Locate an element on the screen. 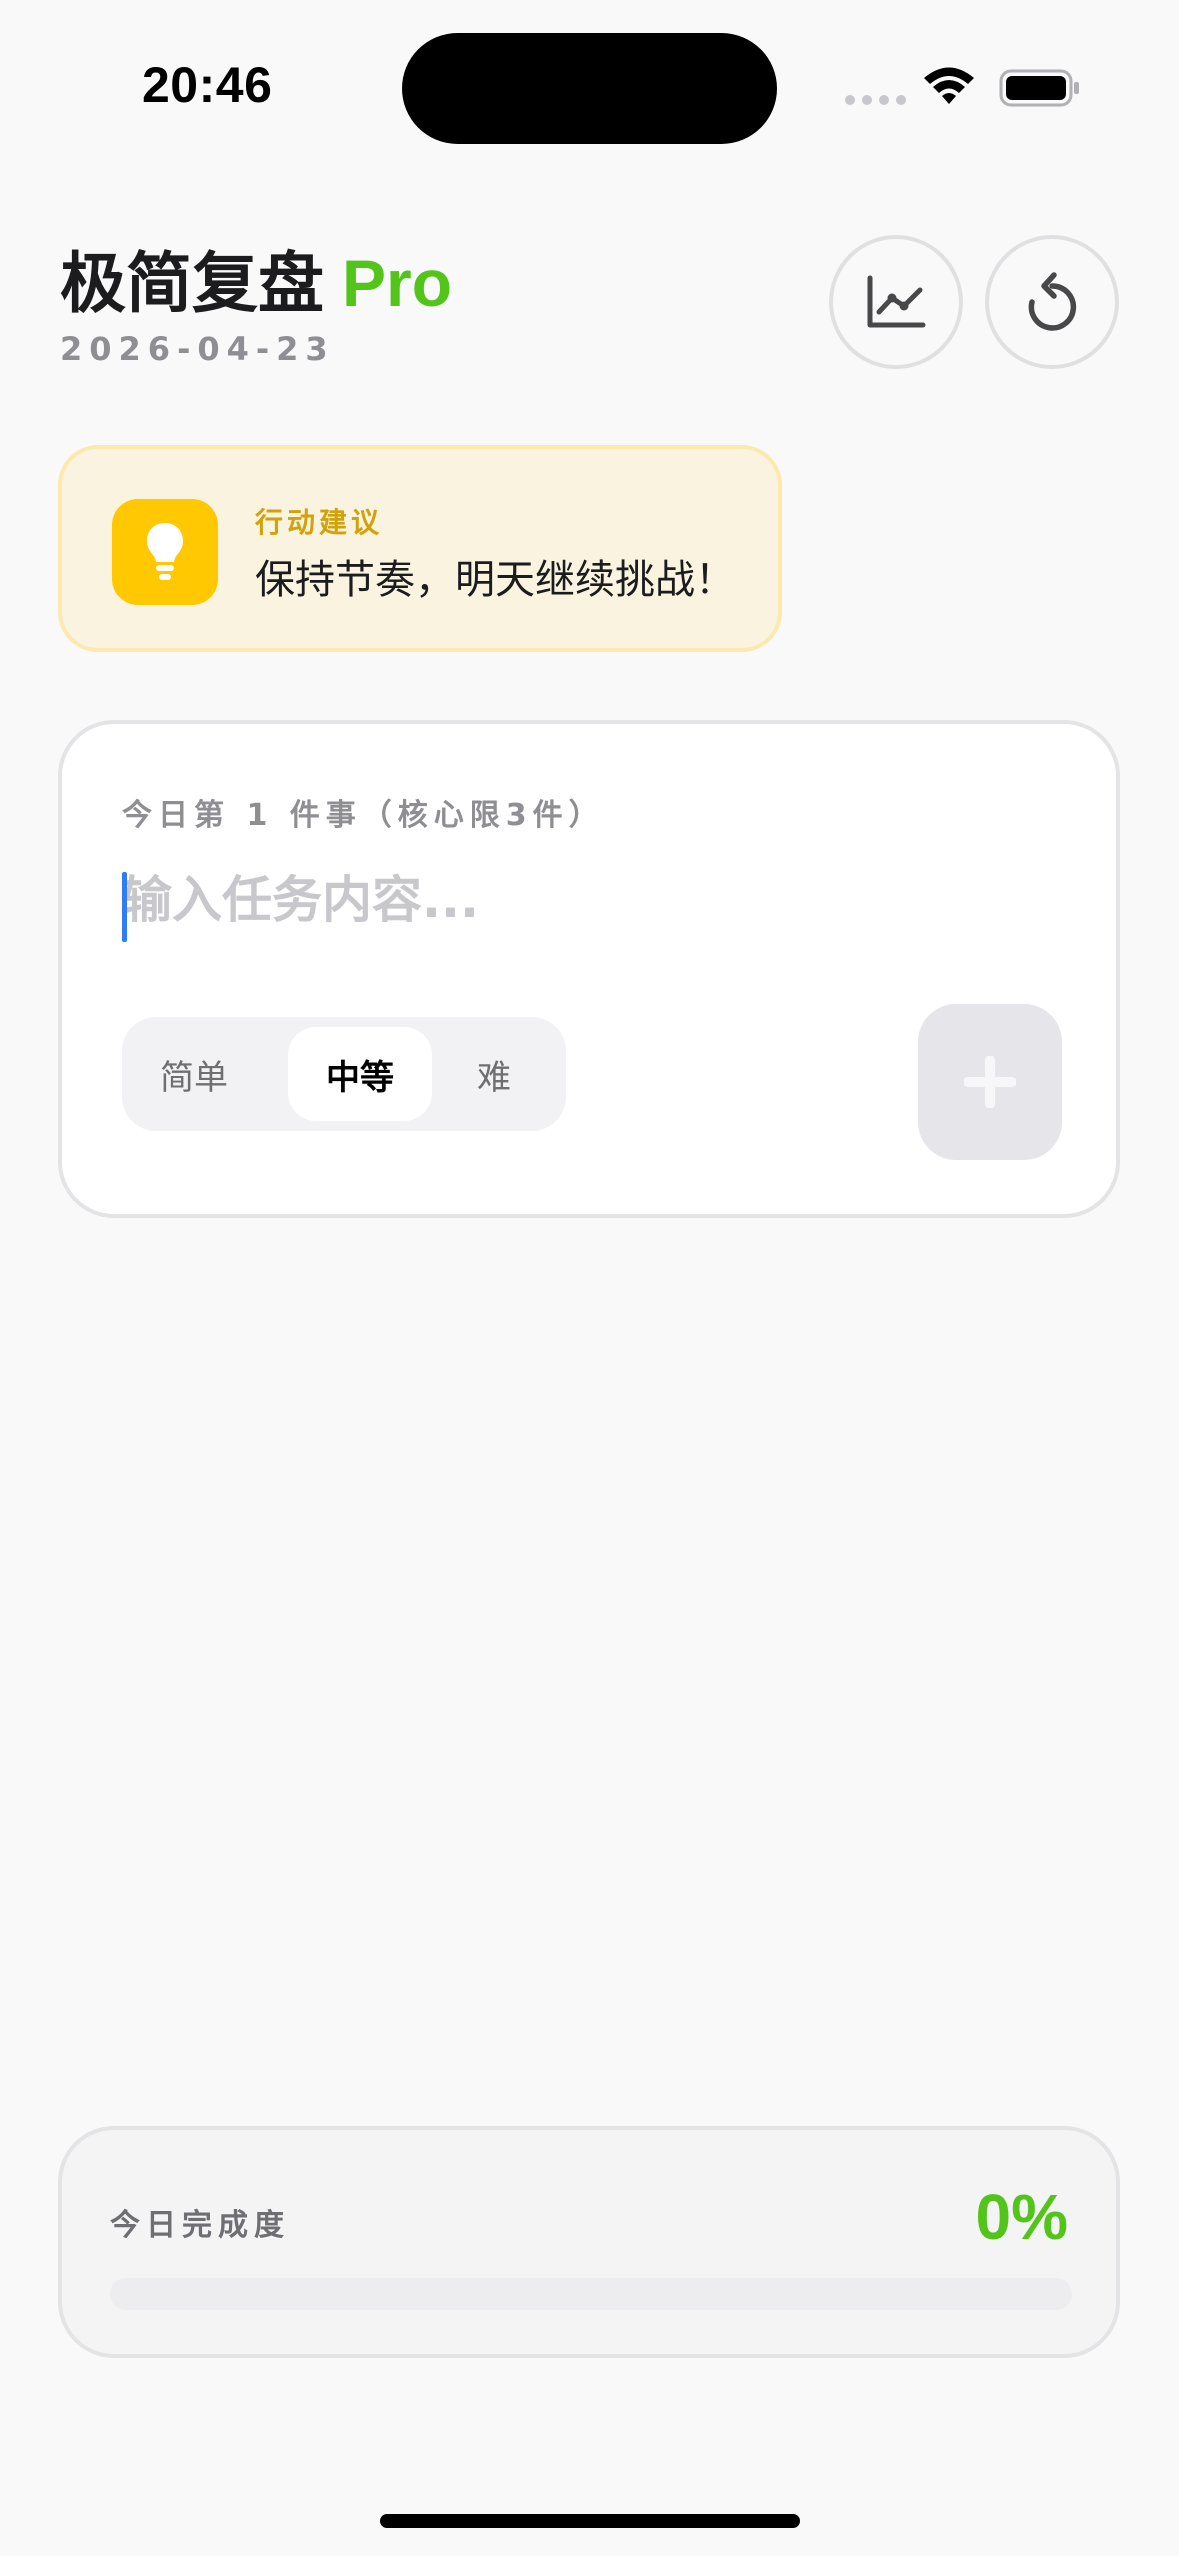 The height and width of the screenshot is (2556, 1179). add-task-button is located at coordinates (990, 1082).